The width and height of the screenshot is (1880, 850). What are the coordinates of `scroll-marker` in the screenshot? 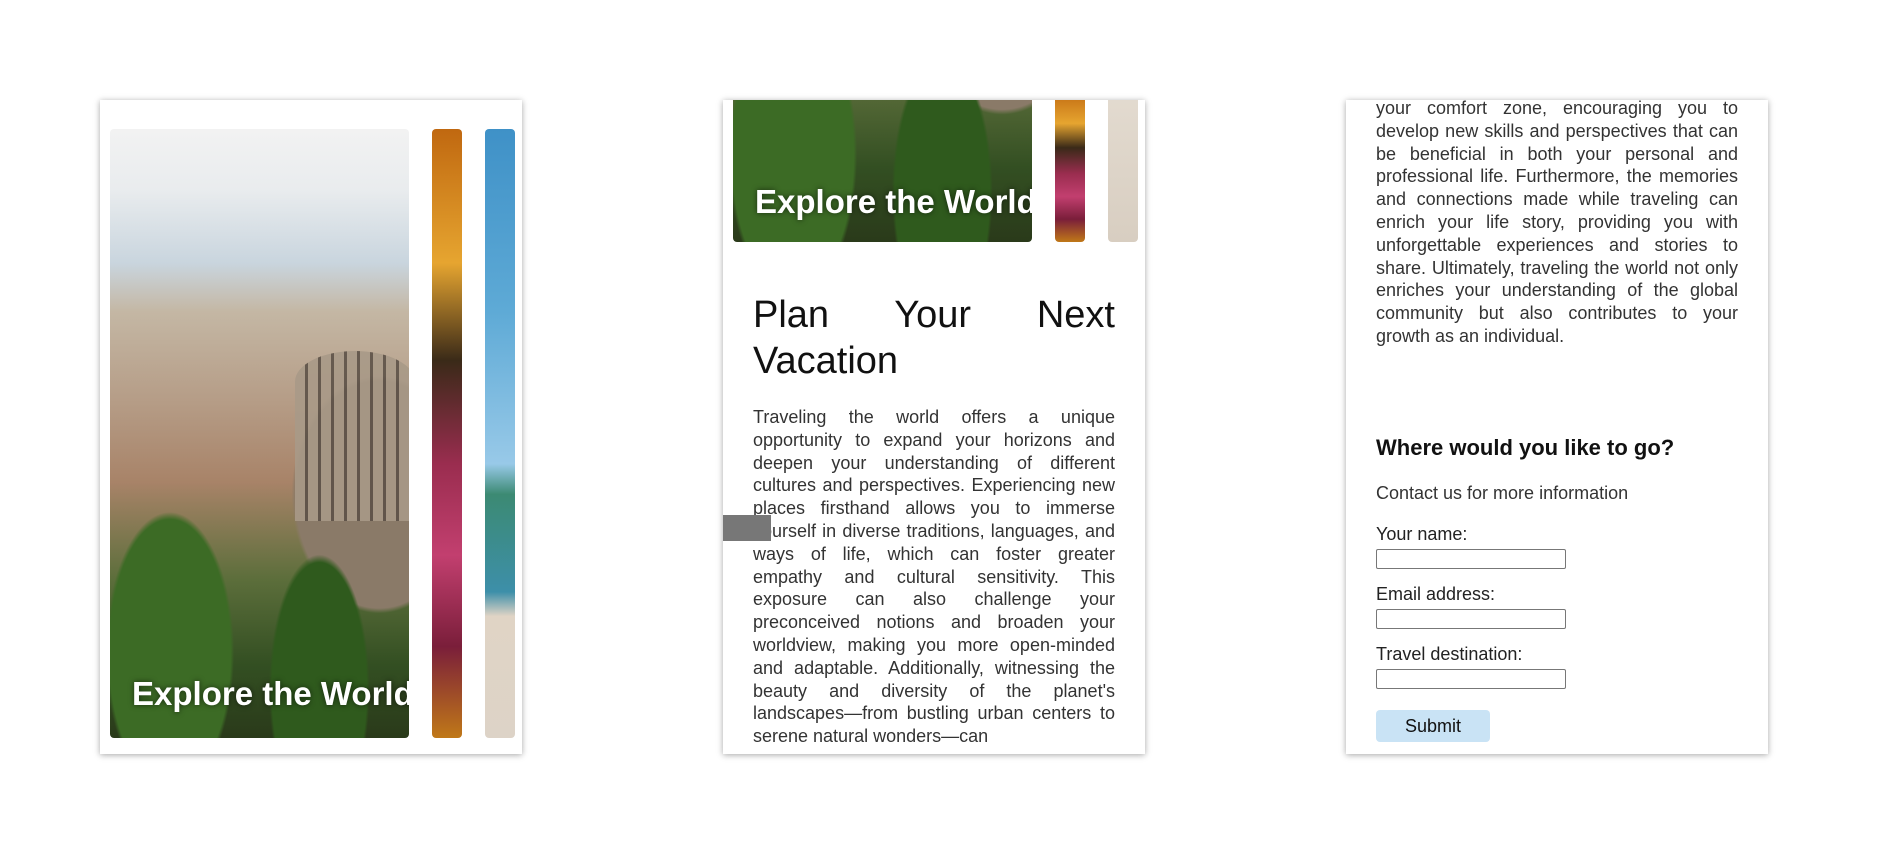 It's located at (747, 528).